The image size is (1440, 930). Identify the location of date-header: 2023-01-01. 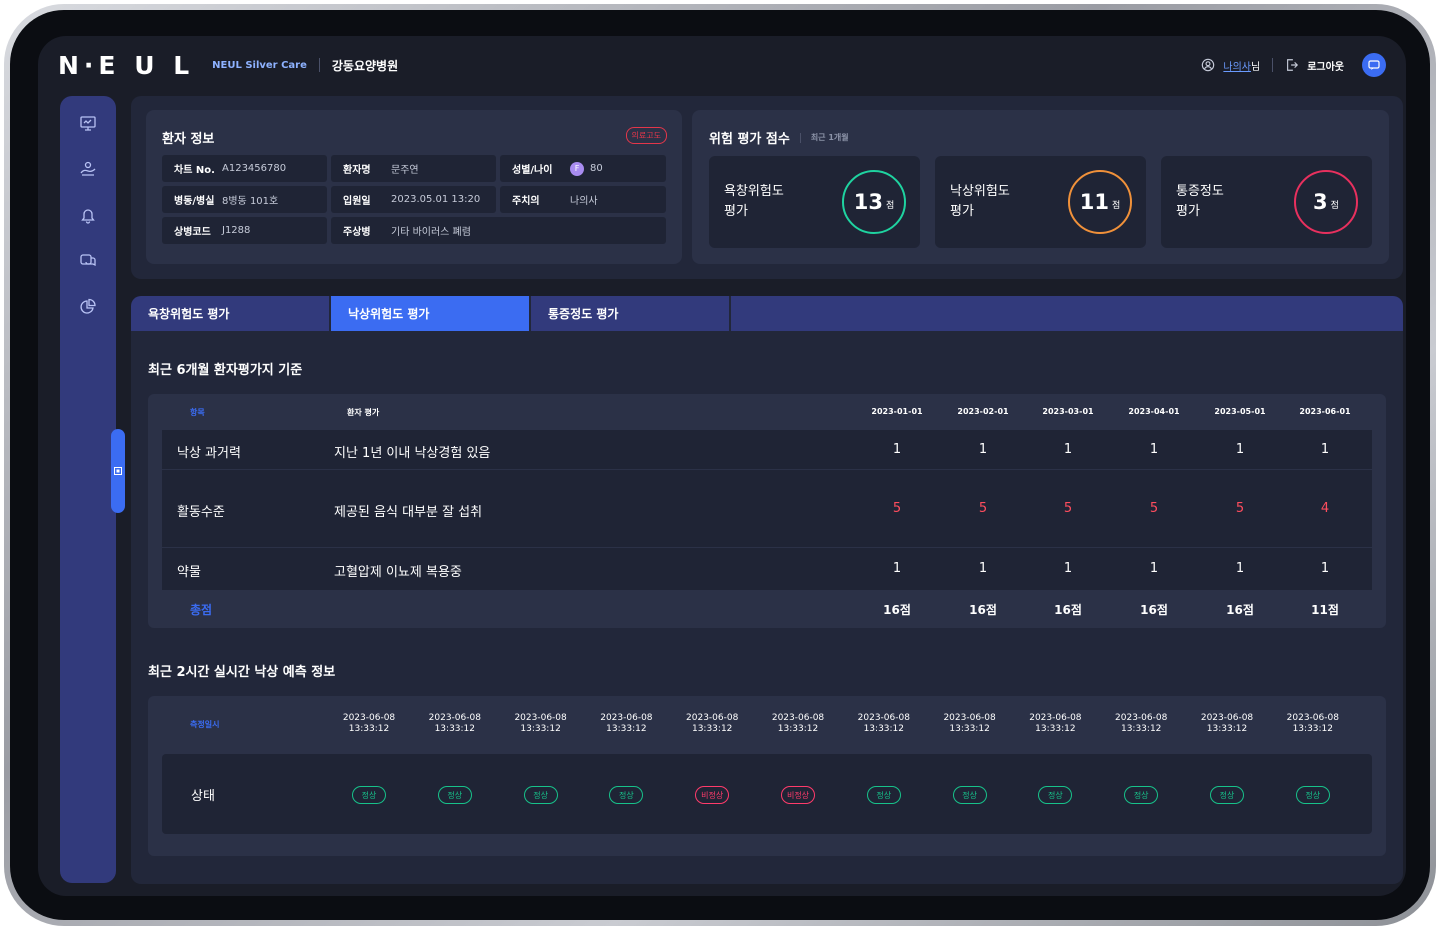
(897, 411).